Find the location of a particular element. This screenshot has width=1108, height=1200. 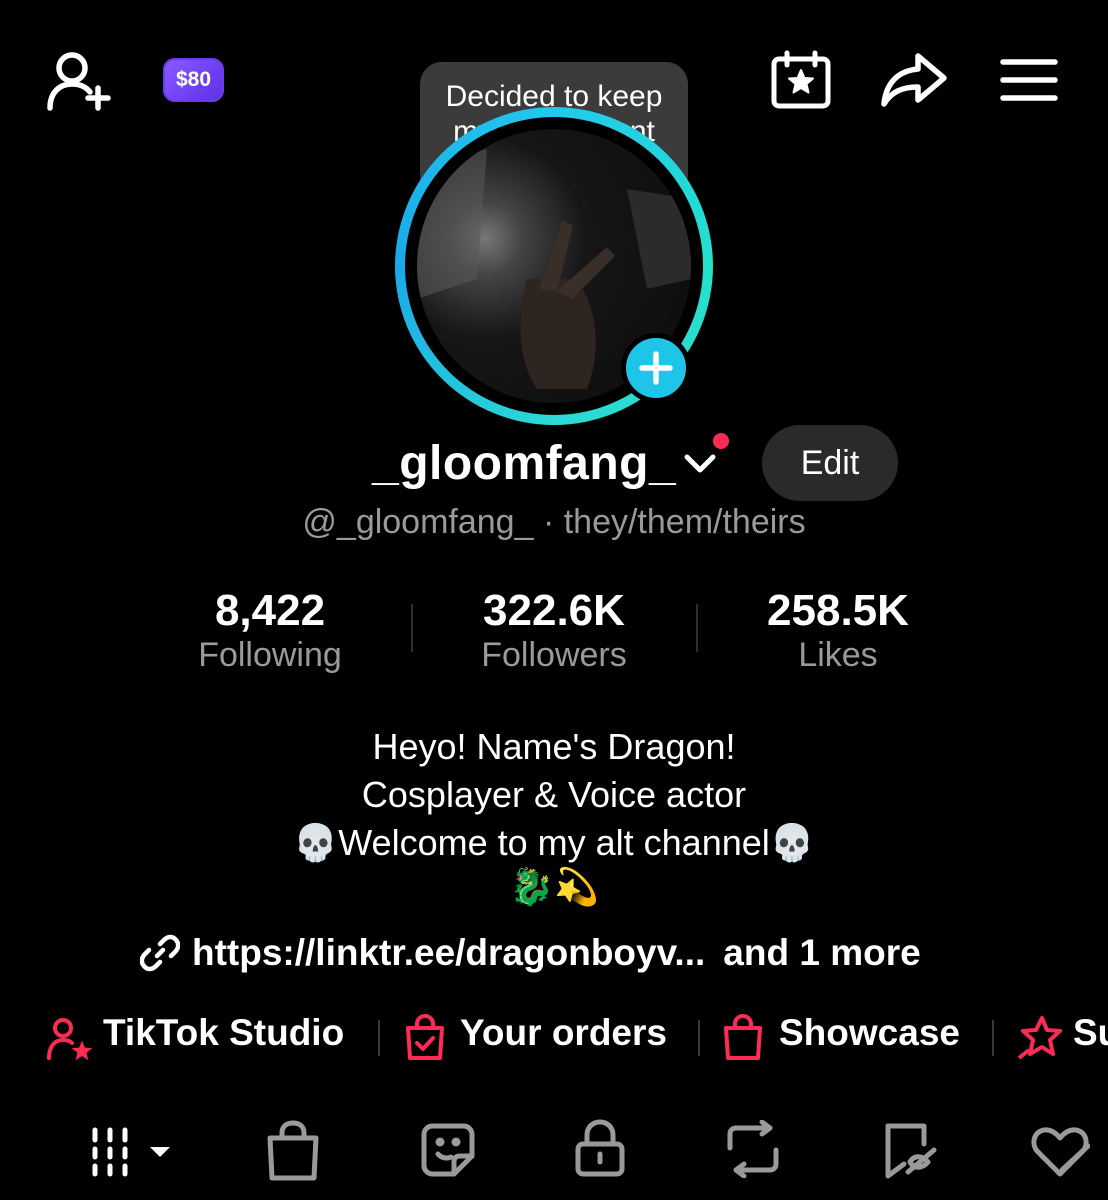

plus-icon is located at coordinates (656, 368).